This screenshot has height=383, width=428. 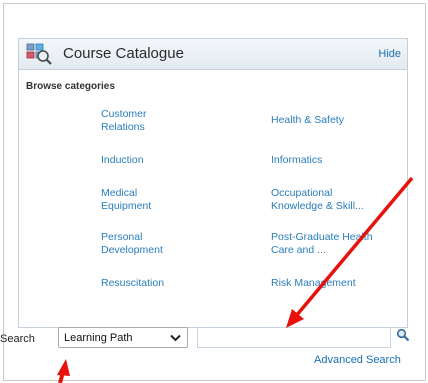 What do you see at coordinates (175, 338) in the screenshot?
I see `chevron-down-icon` at bounding box center [175, 338].